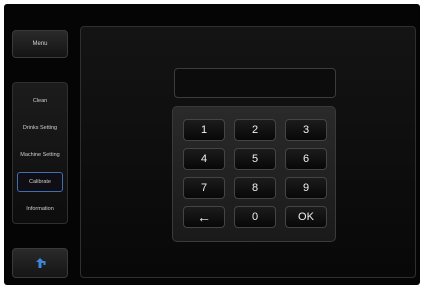 This screenshot has width=424, height=289. I want to click on ok-key: OK, so click(306, 217).